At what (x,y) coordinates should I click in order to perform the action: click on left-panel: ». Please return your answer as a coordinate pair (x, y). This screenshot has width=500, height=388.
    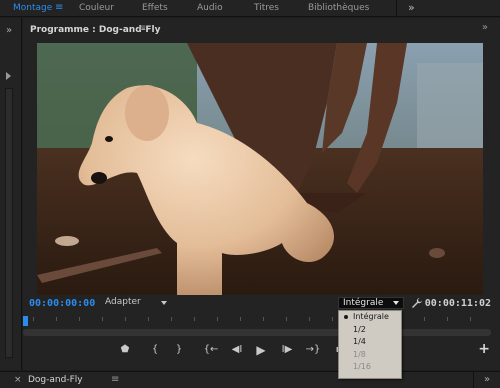
    Looking at the image, I should click on (11, 194).